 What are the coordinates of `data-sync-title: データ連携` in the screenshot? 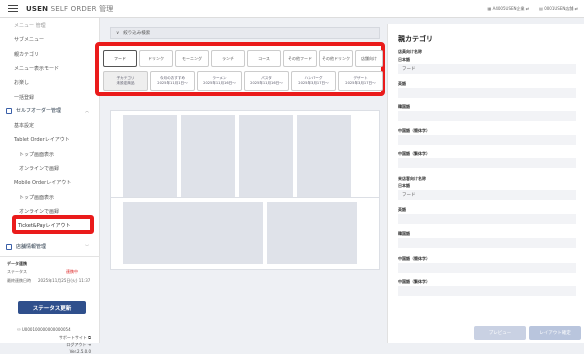 It's located at (17, 263).